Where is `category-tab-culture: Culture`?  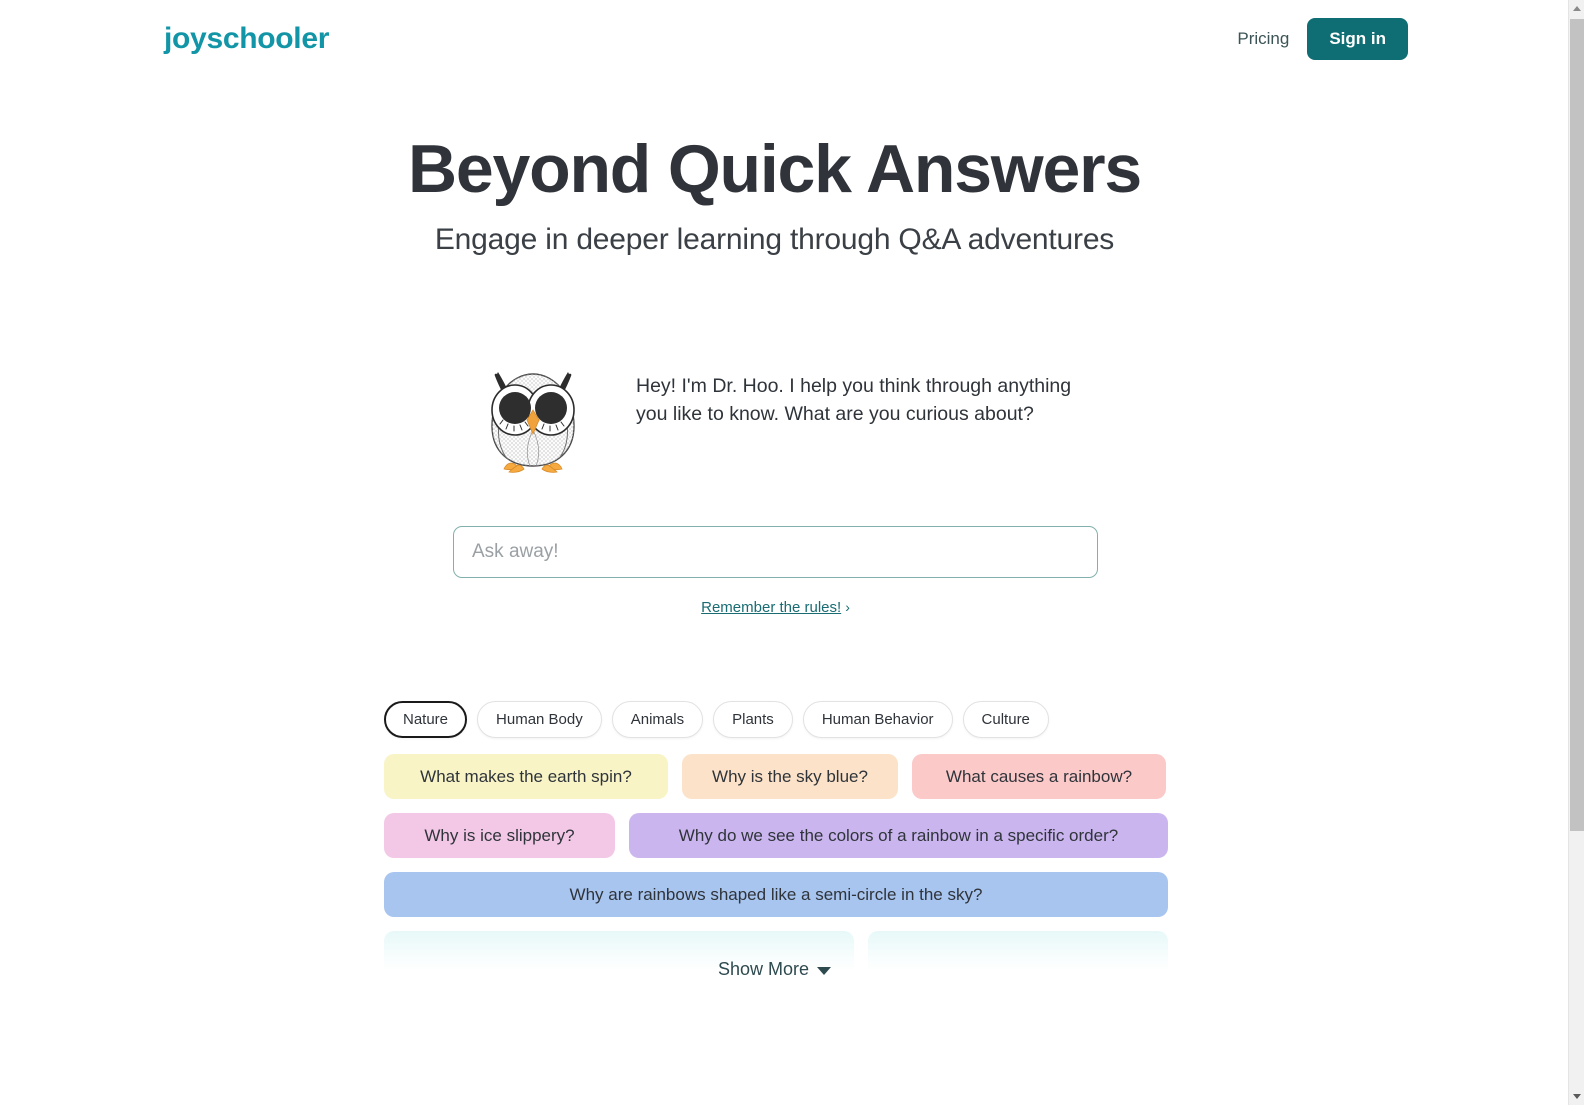 category-tab-culture: Culture is located at coordinates (1005, 719).